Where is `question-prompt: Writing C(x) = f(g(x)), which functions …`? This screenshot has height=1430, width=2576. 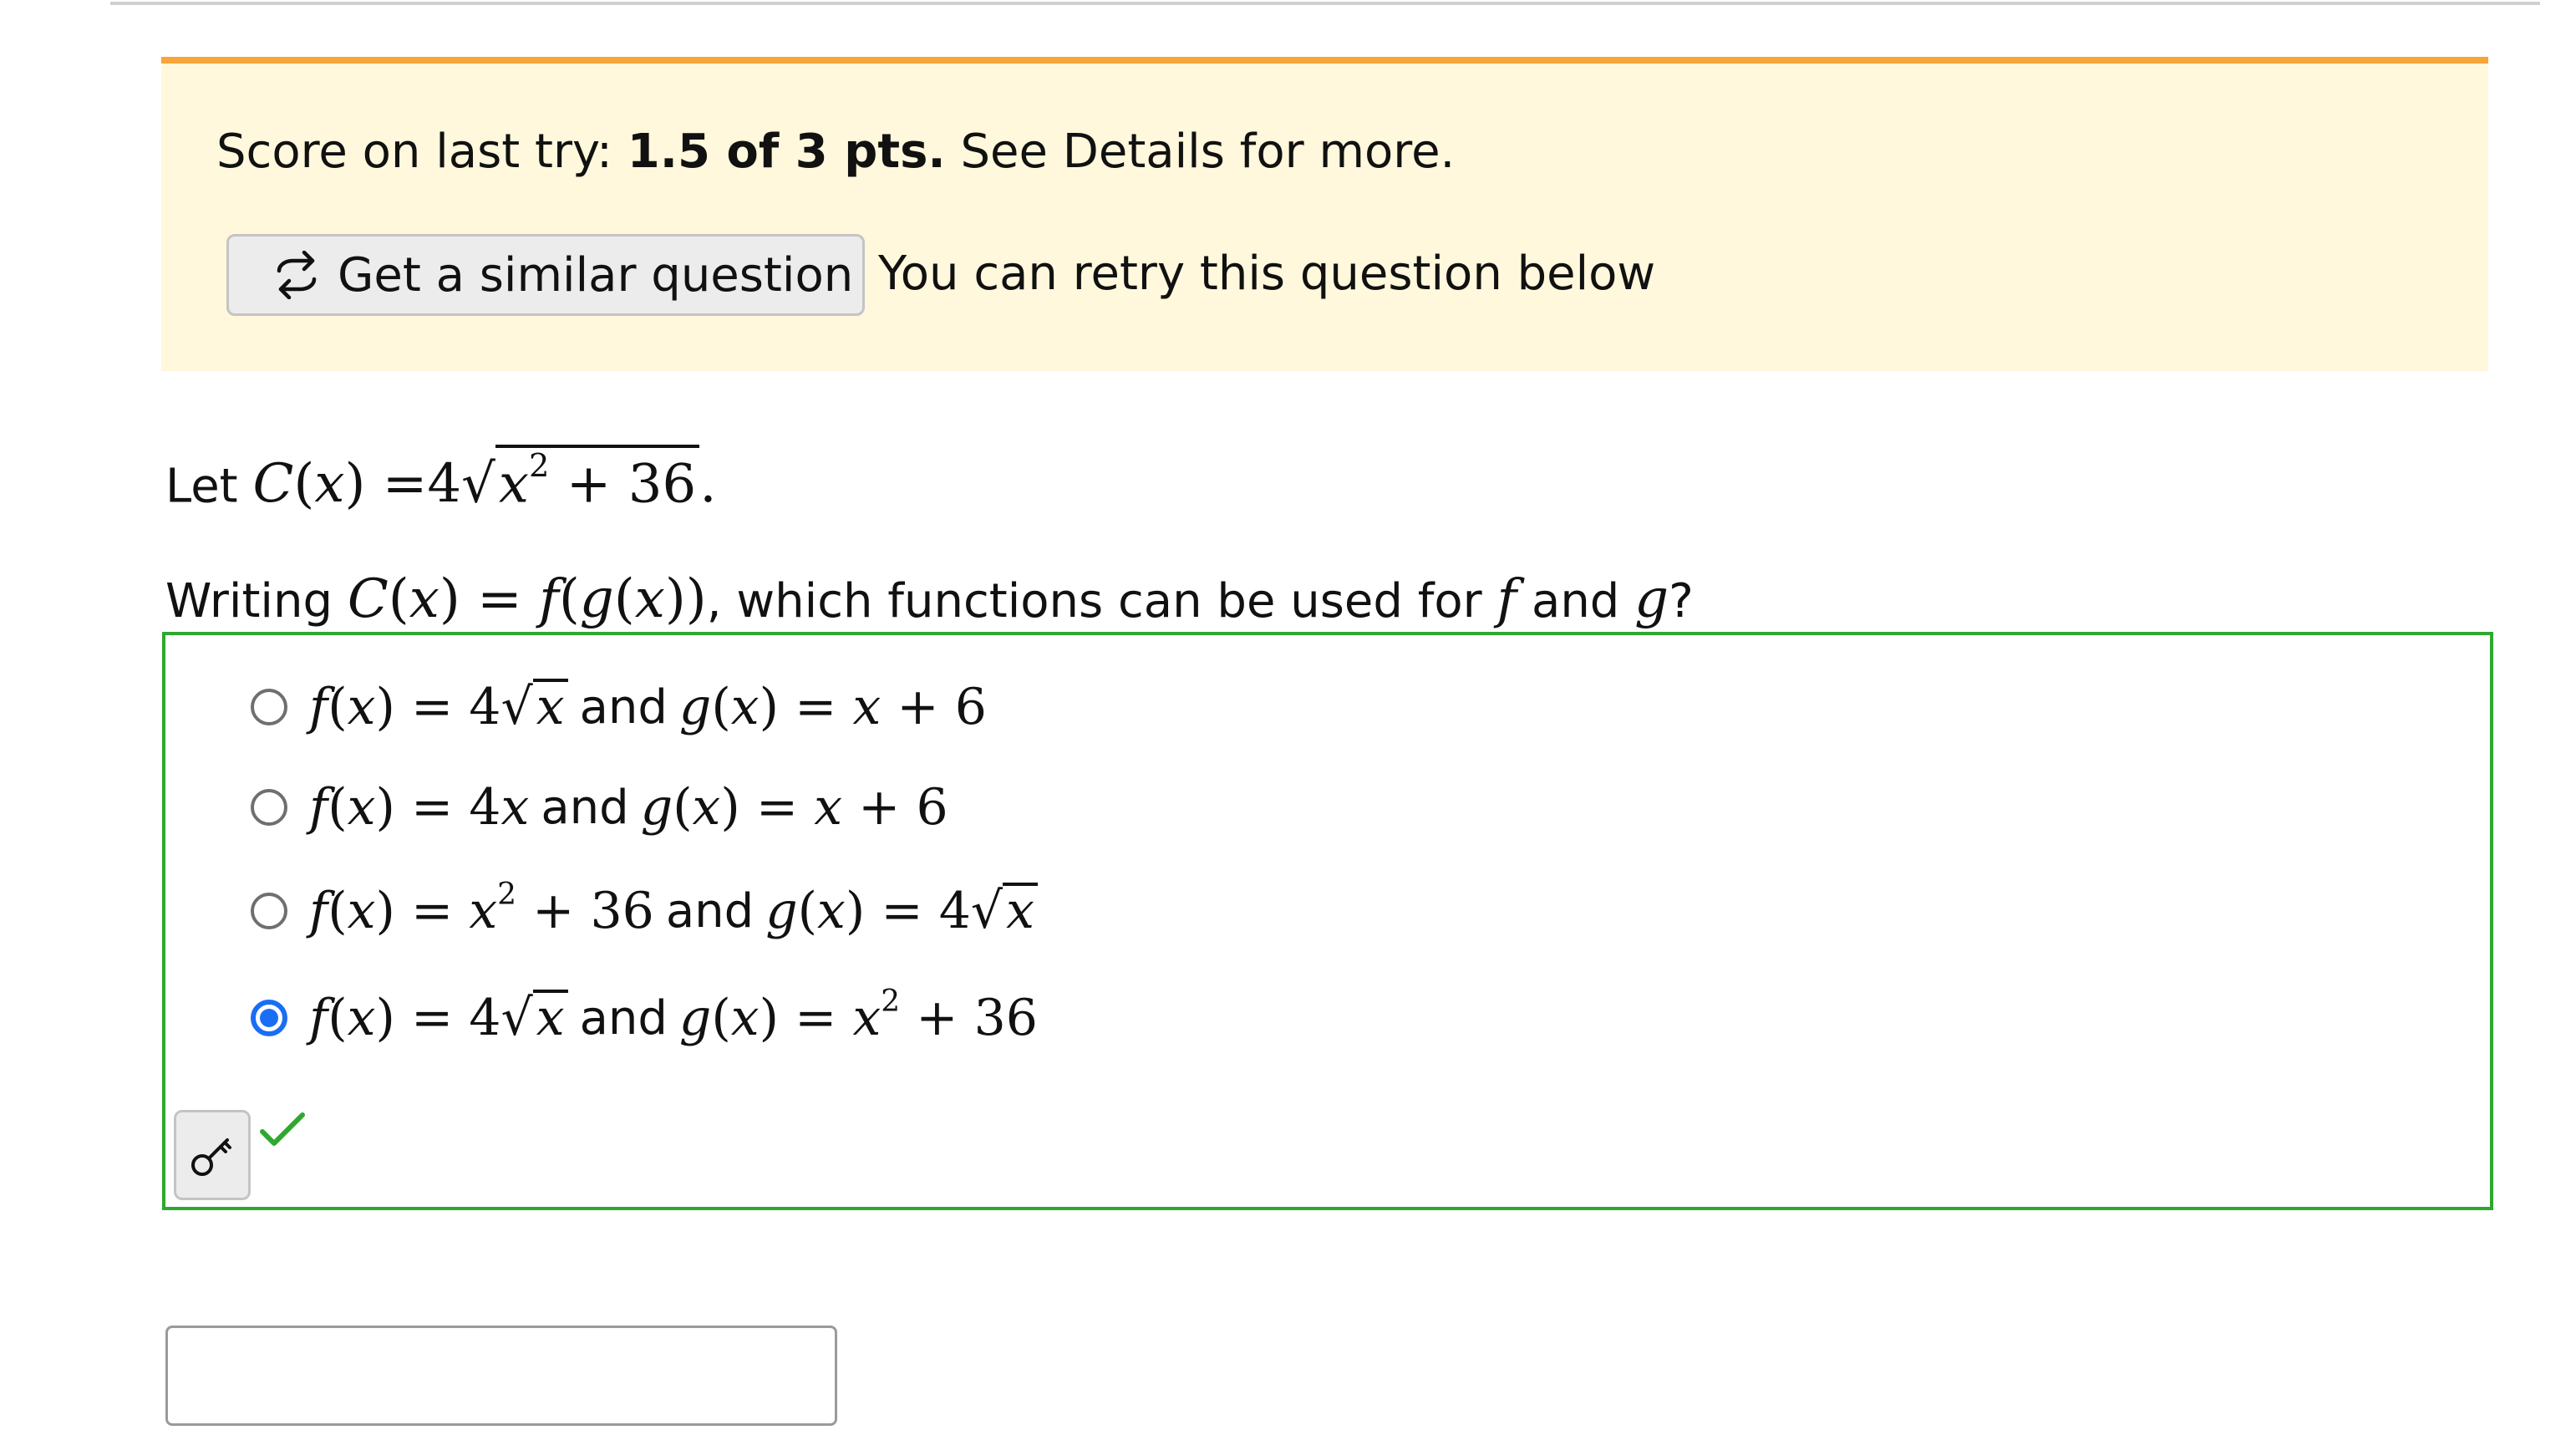 question-prompt: Writing C(x) = f(g(x)), which functions … is located at coordinates (929, 600).